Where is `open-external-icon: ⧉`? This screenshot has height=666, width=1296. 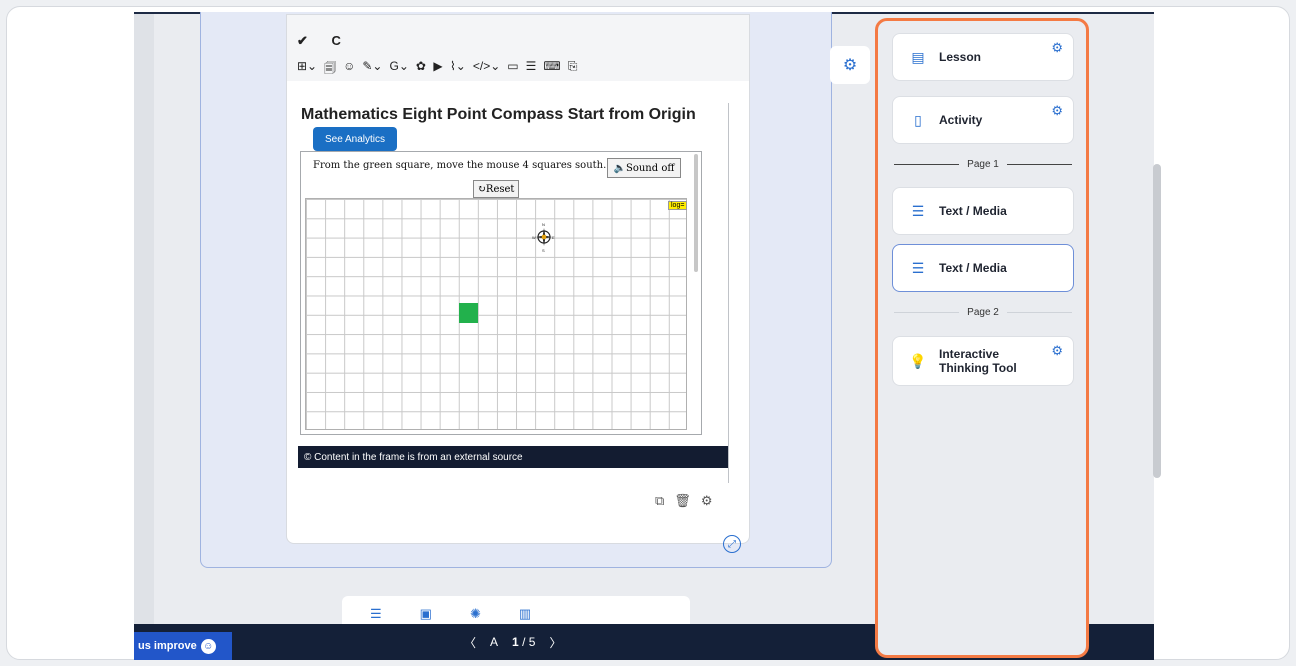 open-external-icon: ⧉ is located at coordinates (659, 501).